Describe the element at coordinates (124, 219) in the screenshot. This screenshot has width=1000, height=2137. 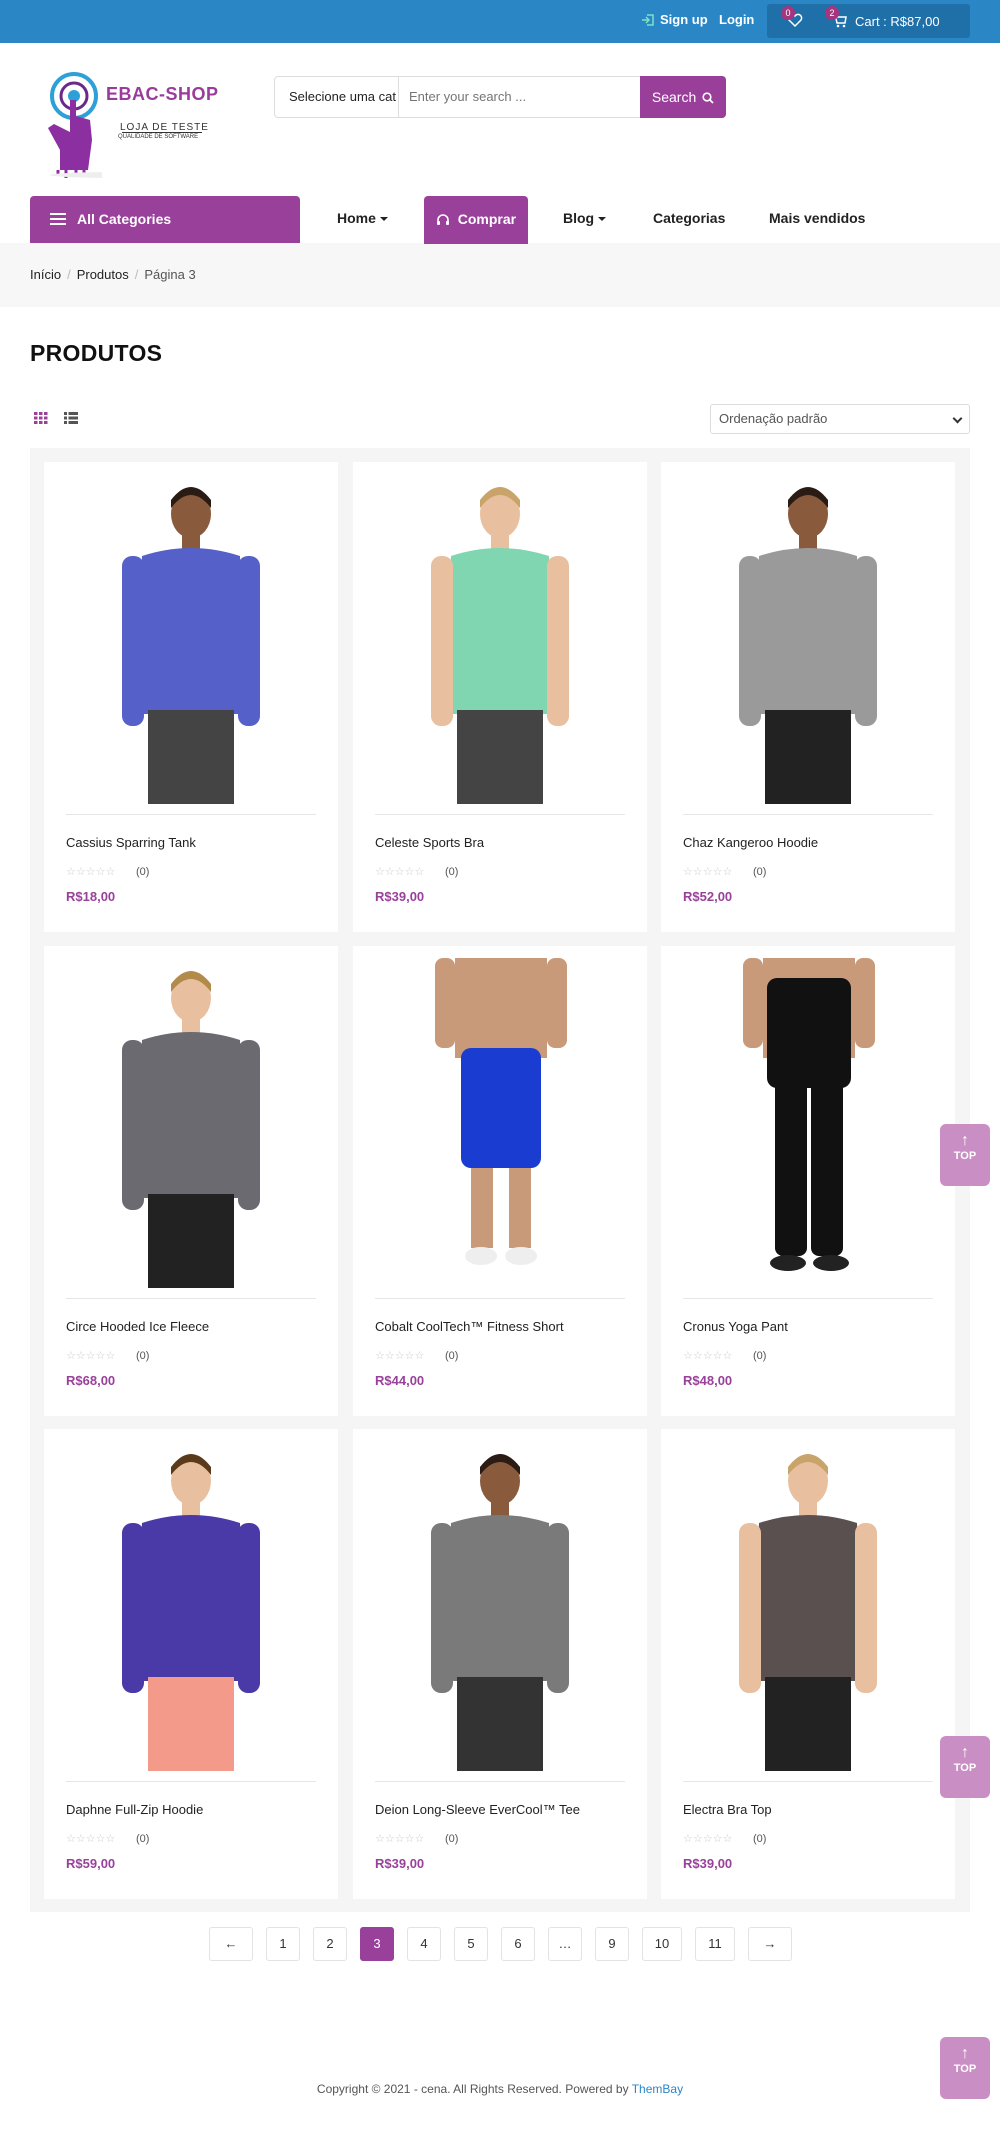
I see `all-categories-label: All Categories` at that location.